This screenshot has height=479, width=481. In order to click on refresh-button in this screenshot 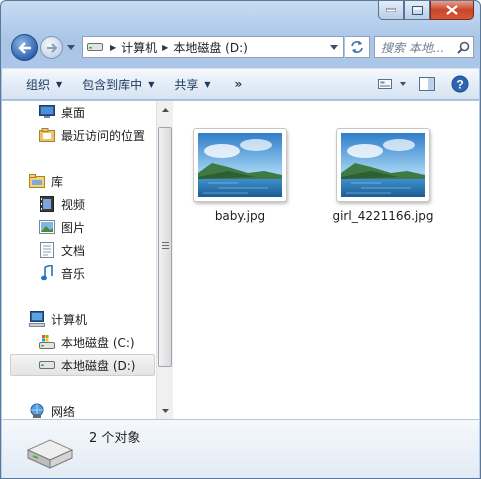, I will do `click(357, 47)`.